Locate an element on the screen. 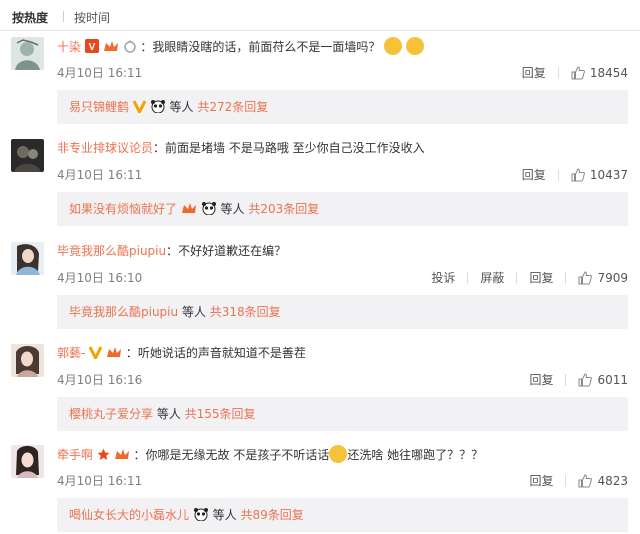 Image resolution: width=640 pixels, height=534 pixels. reply-count-link: 共89条回复 is located at coordinates (272, 515).